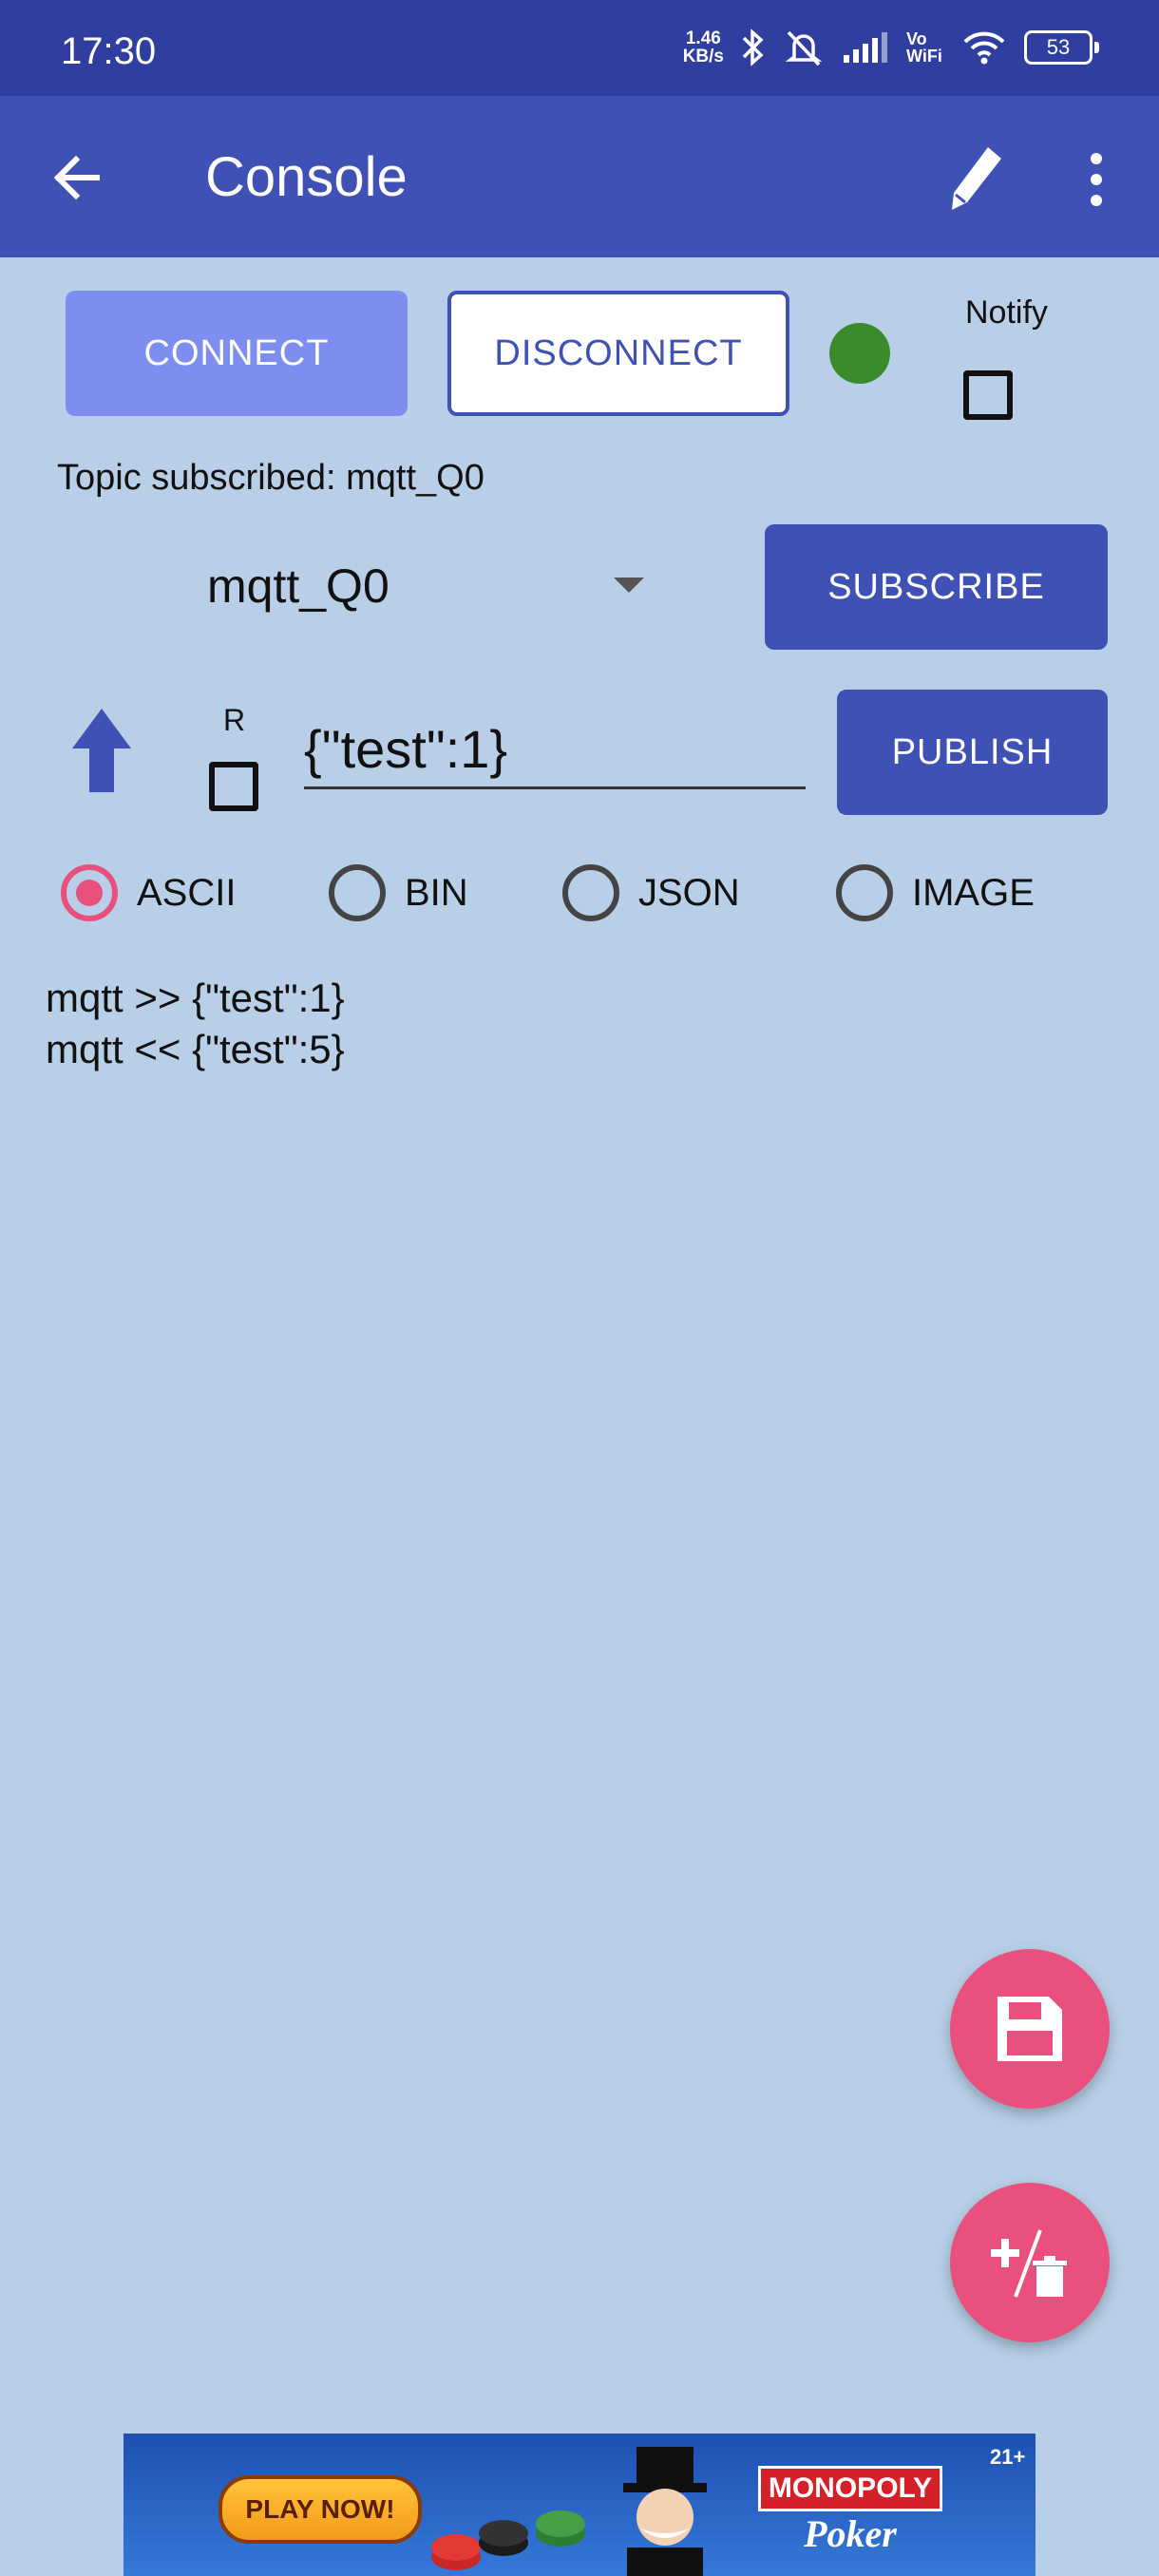  I want to click on radio-bin: BIN, so click(398, 892).